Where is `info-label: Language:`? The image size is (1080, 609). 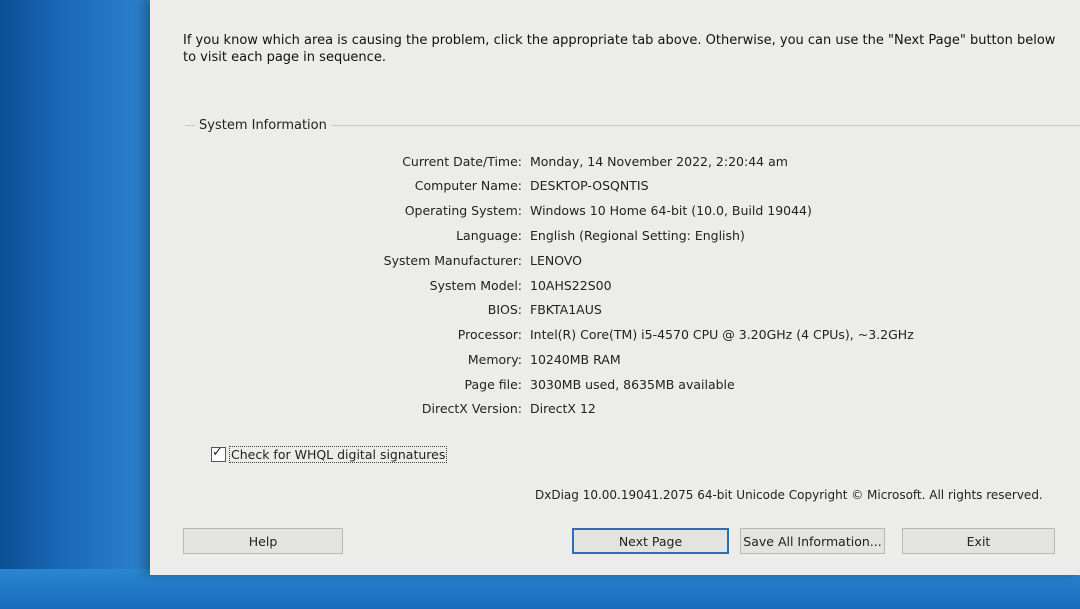 info-label: Language: is located at coordinates (489, 235).